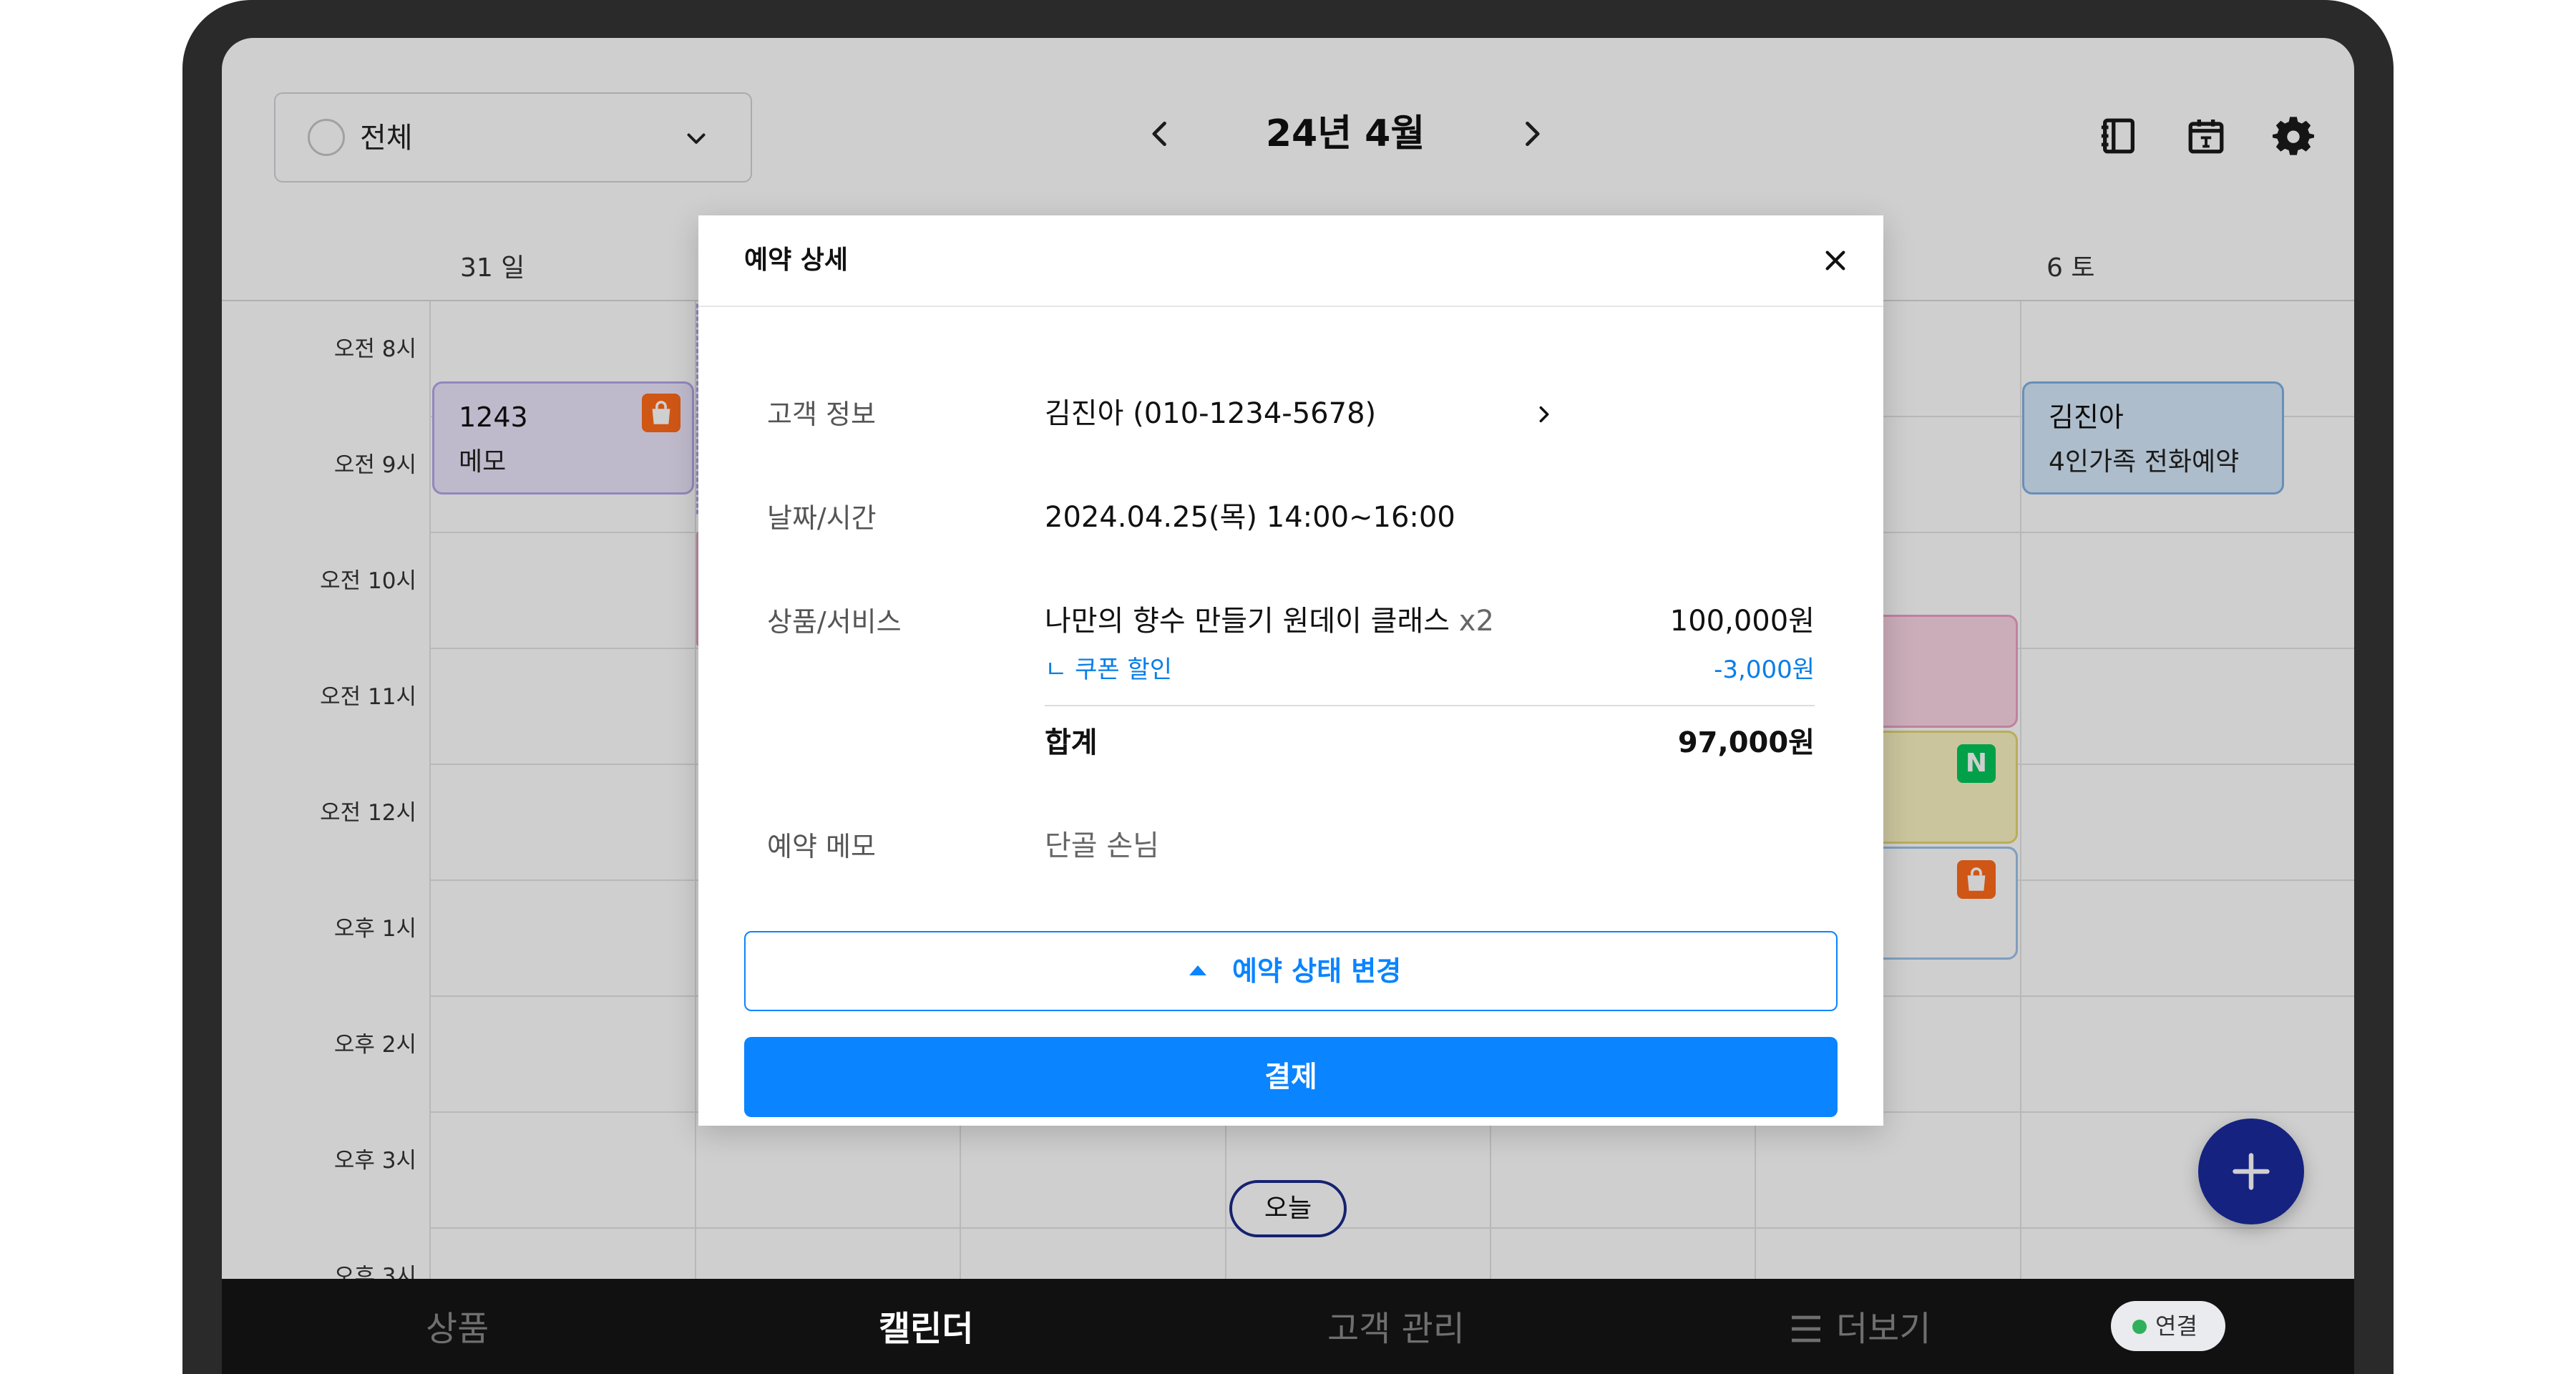 Image resolution: width=2576 pixels, height=1374 pixels. What do you see at coordinates (1109, 670) in the screenshot?
I see `coupon-discount-label: ㄴ 쿠폰 할인` at bounding box center [1109, 670].